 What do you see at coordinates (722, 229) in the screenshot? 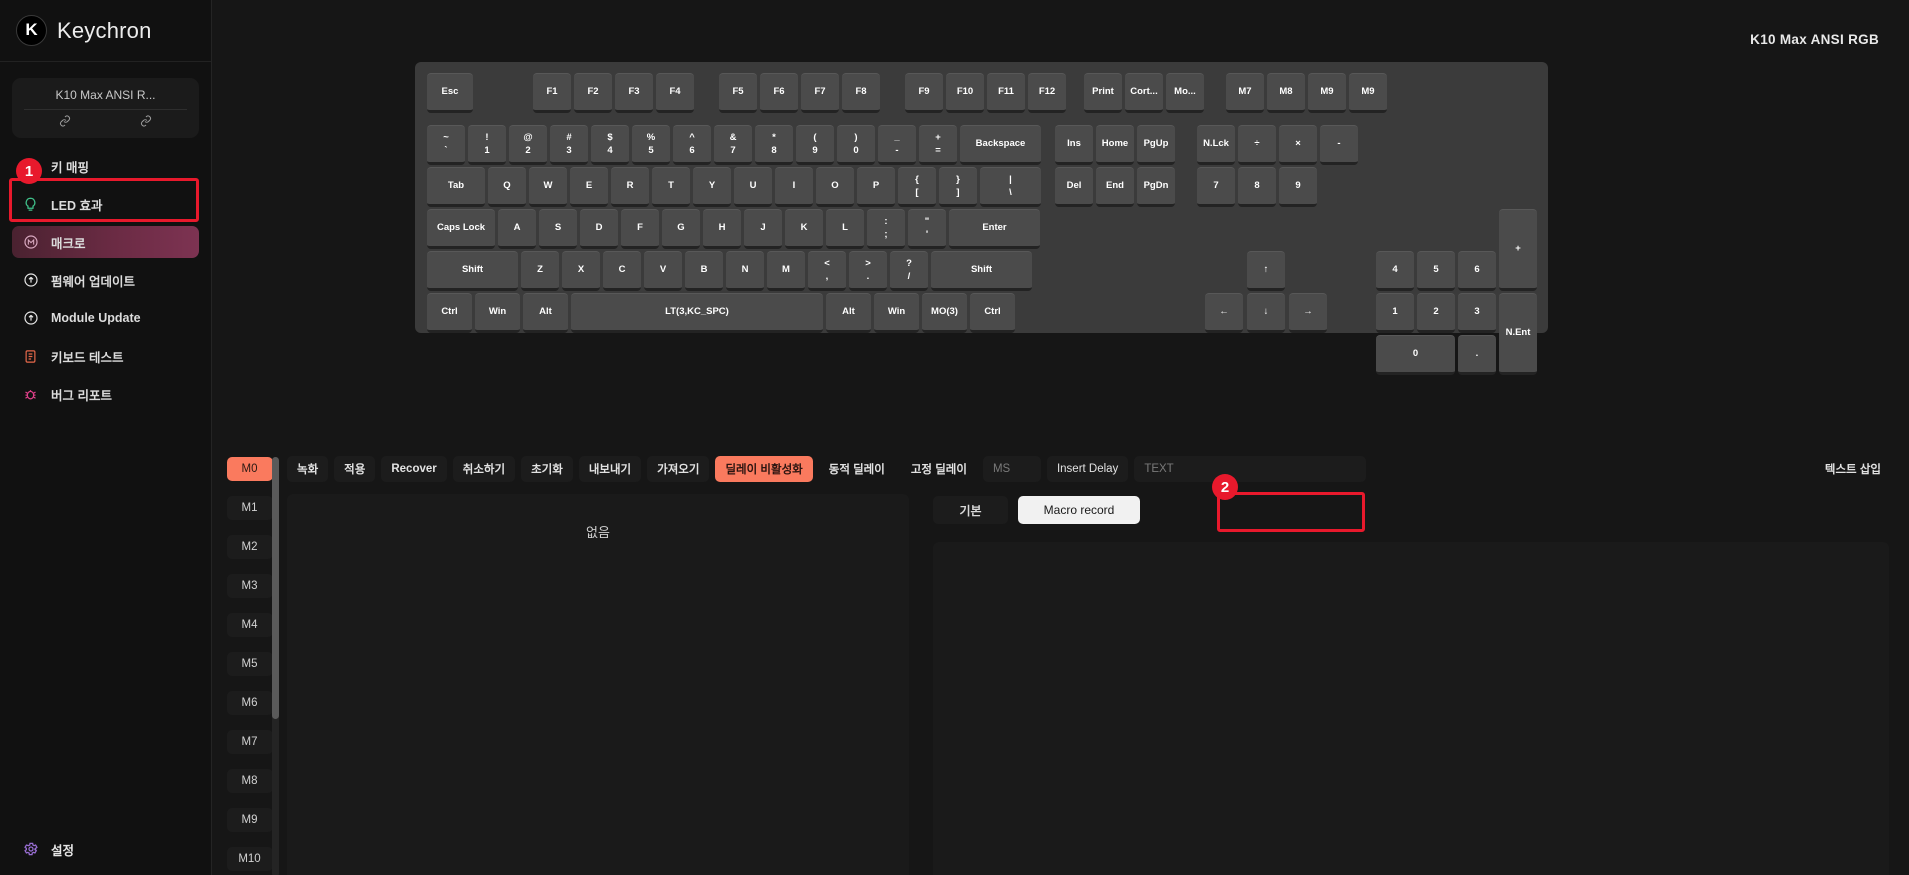
I see `keyboard-key: H` at bounding box center [722, 229].